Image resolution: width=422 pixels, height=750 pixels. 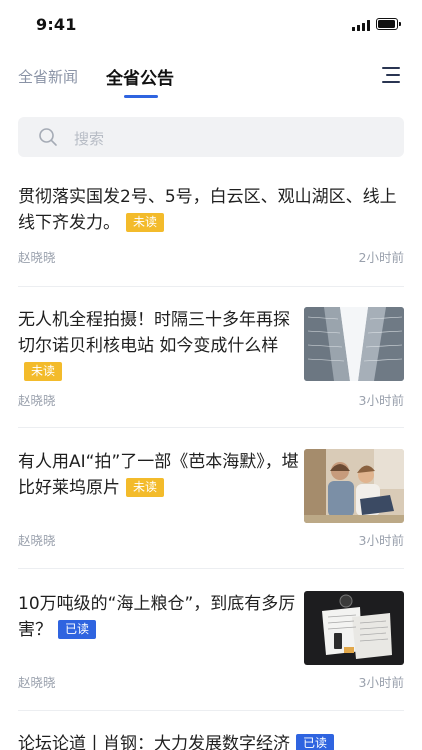 What do you see at coordinates (157, 617) in the screenshot?
I see `article-title: 10万吨级的“海上粮仓”，到底有多厉害？ 已读` at bounding box center [157, 617].